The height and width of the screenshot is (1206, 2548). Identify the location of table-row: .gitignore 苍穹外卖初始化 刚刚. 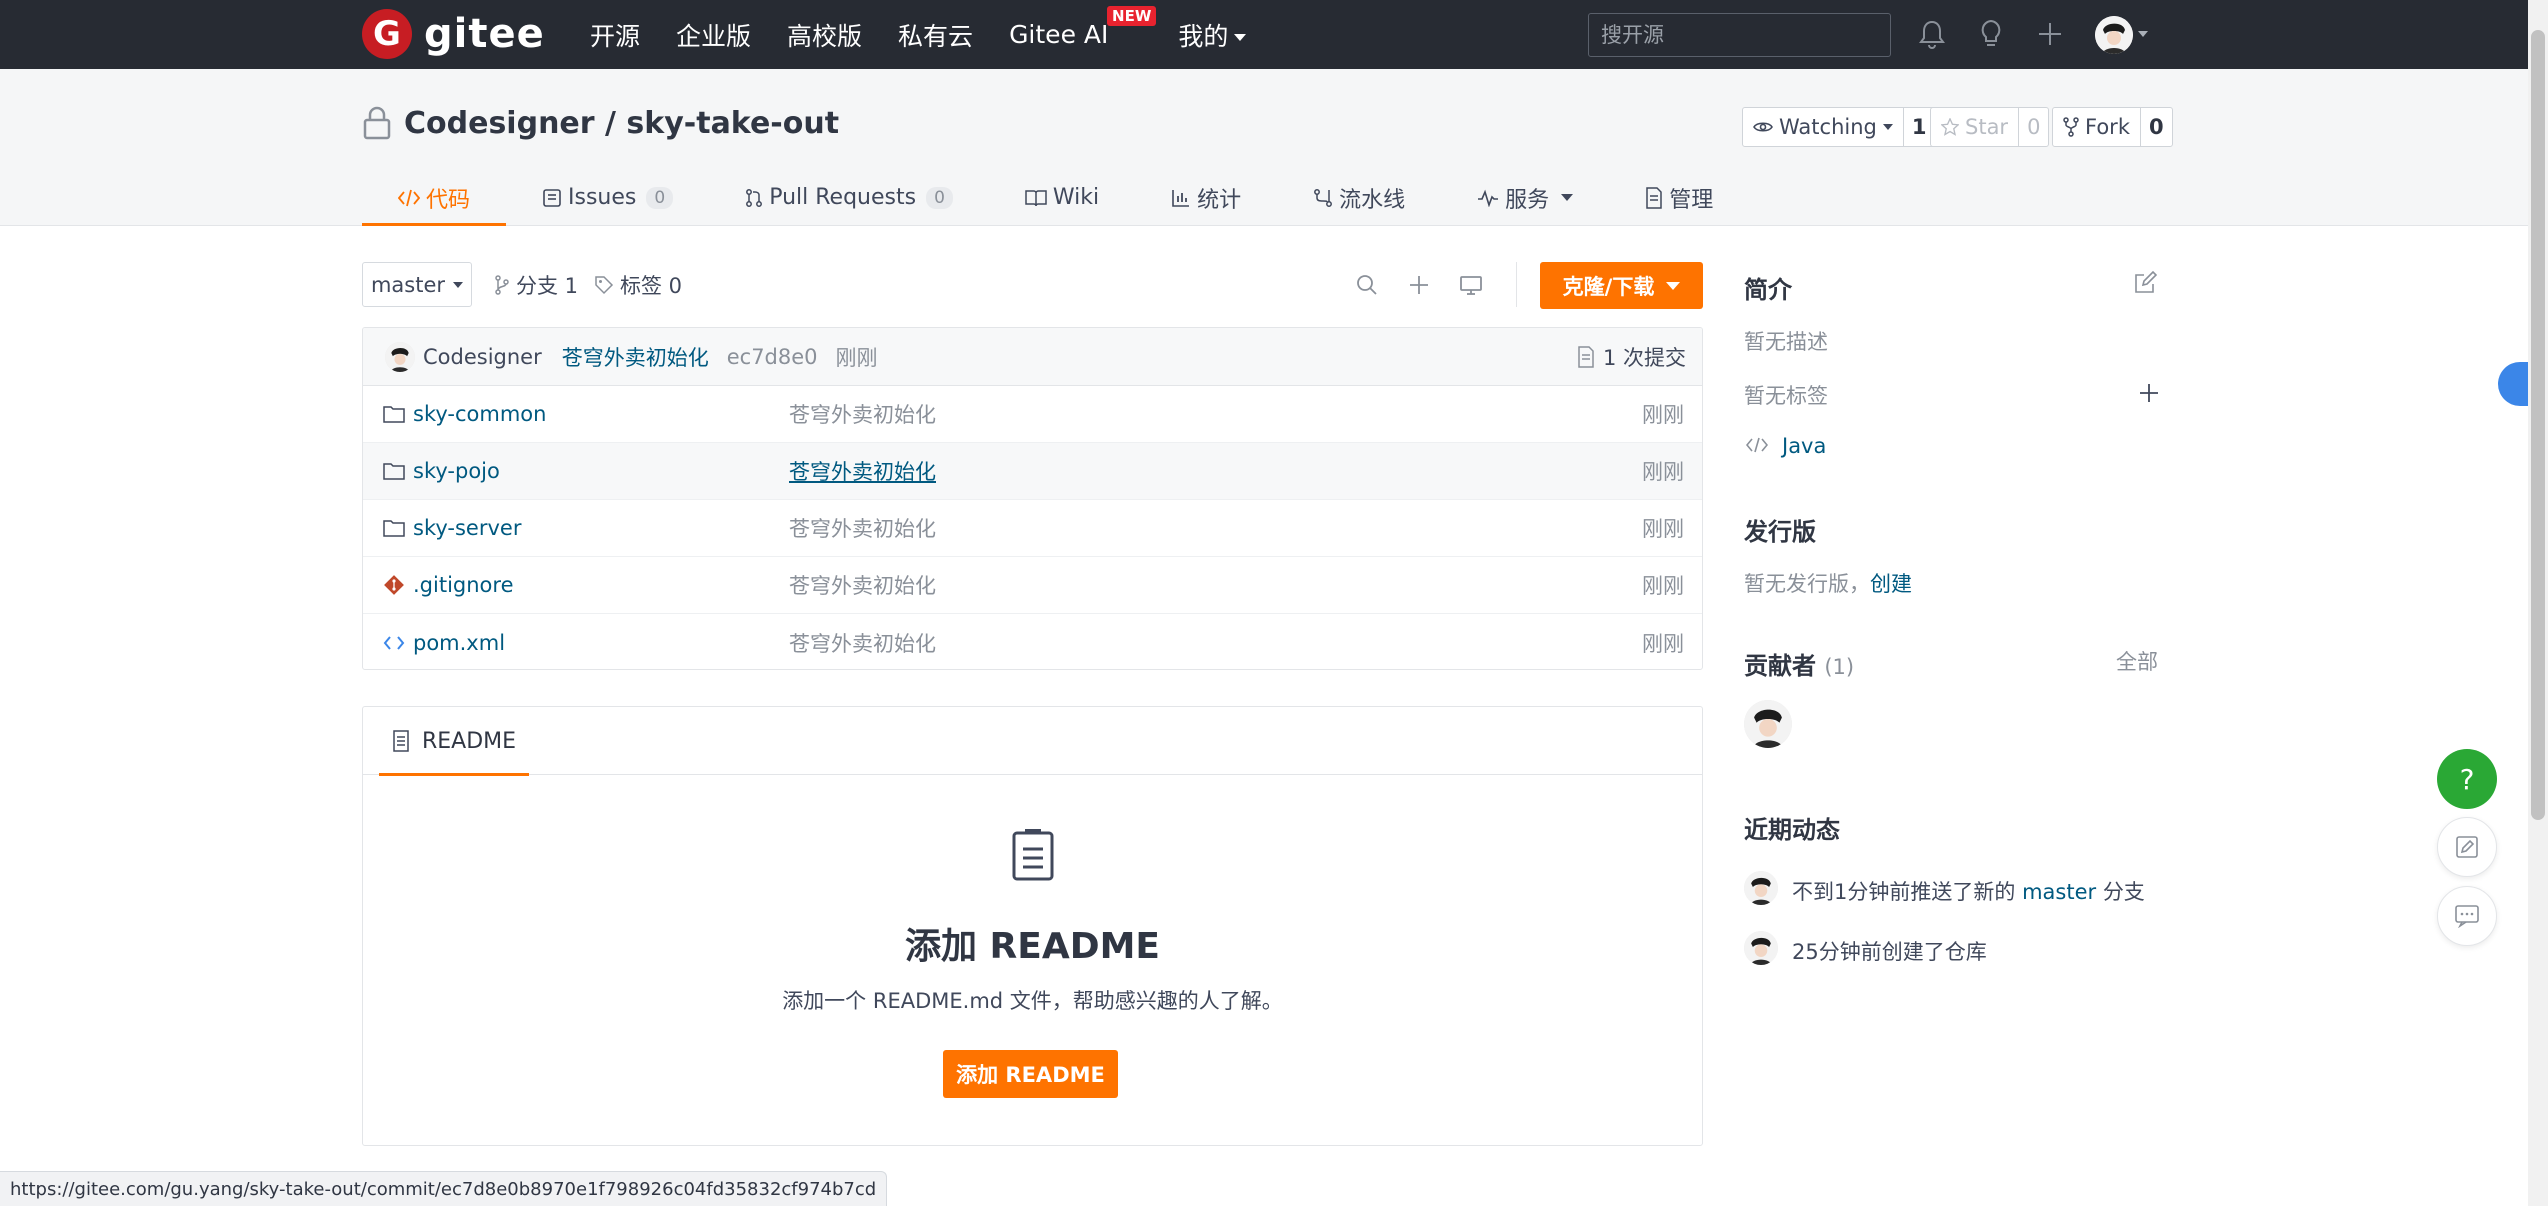
(1032, 585).